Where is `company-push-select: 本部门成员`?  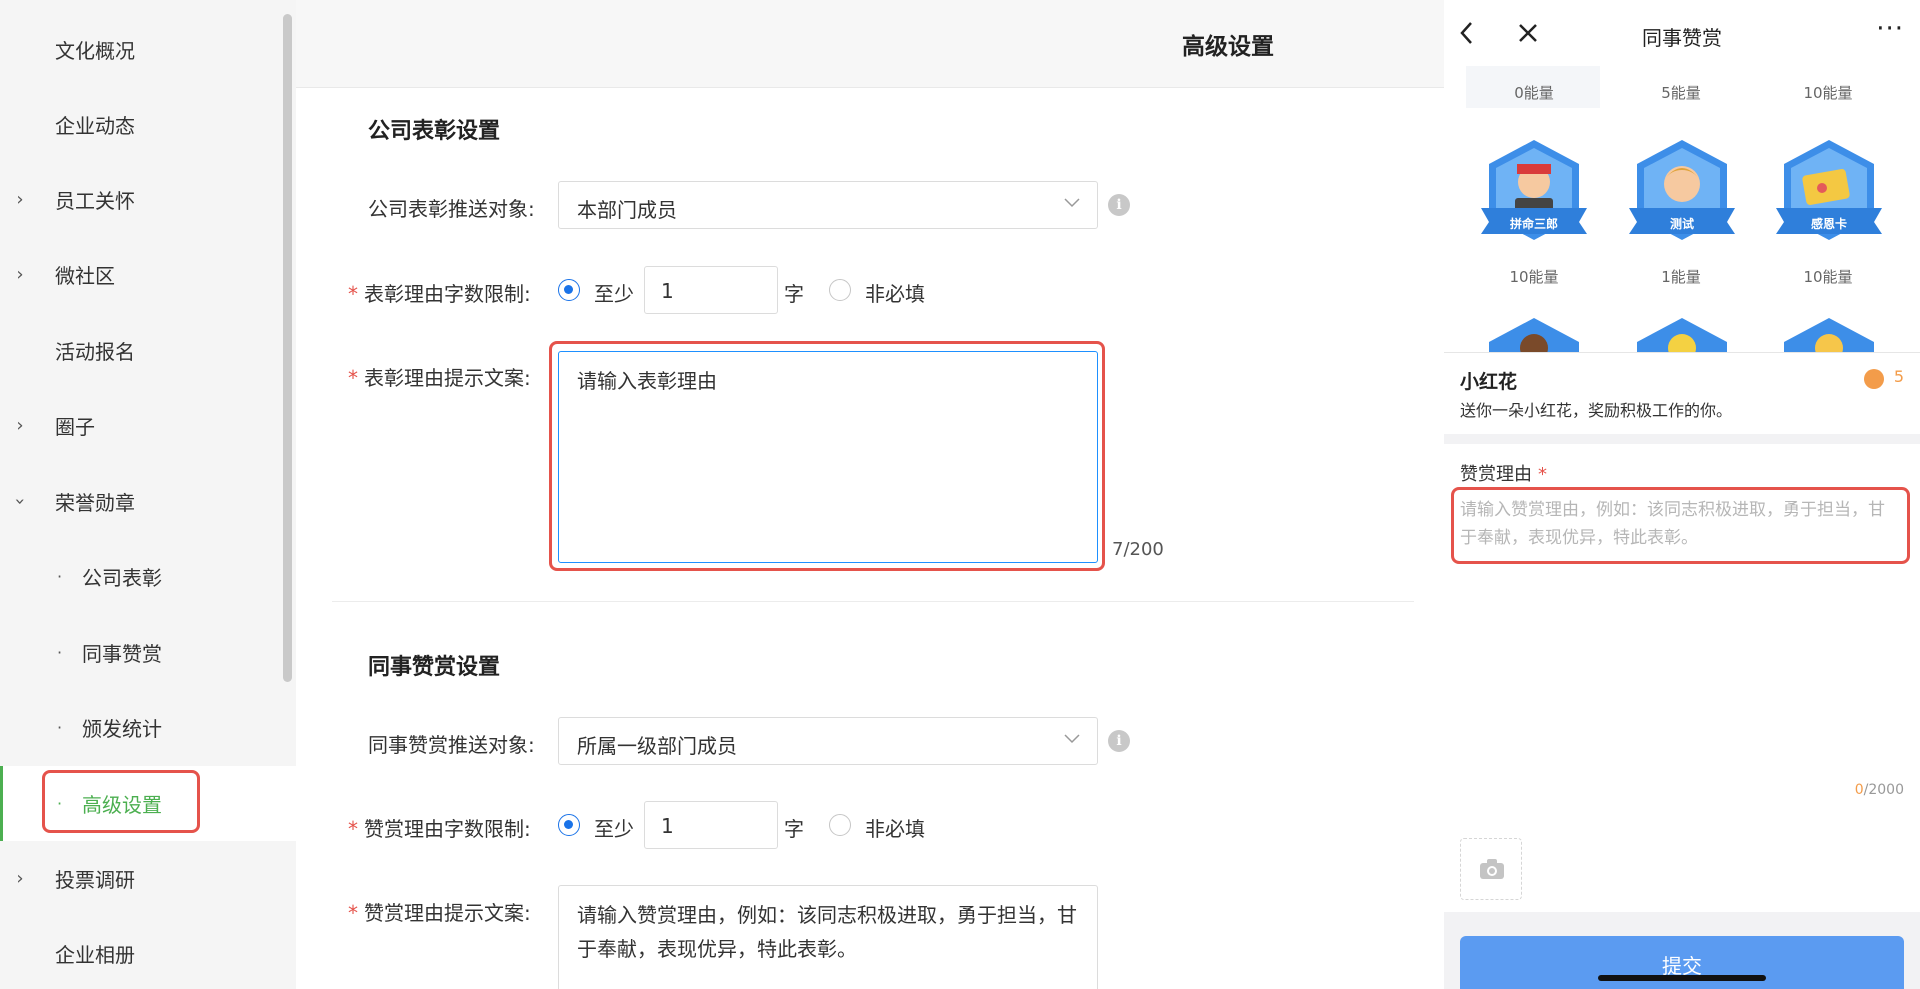
company-push-select: 本部门成员 is located at coordinates (828, 205).